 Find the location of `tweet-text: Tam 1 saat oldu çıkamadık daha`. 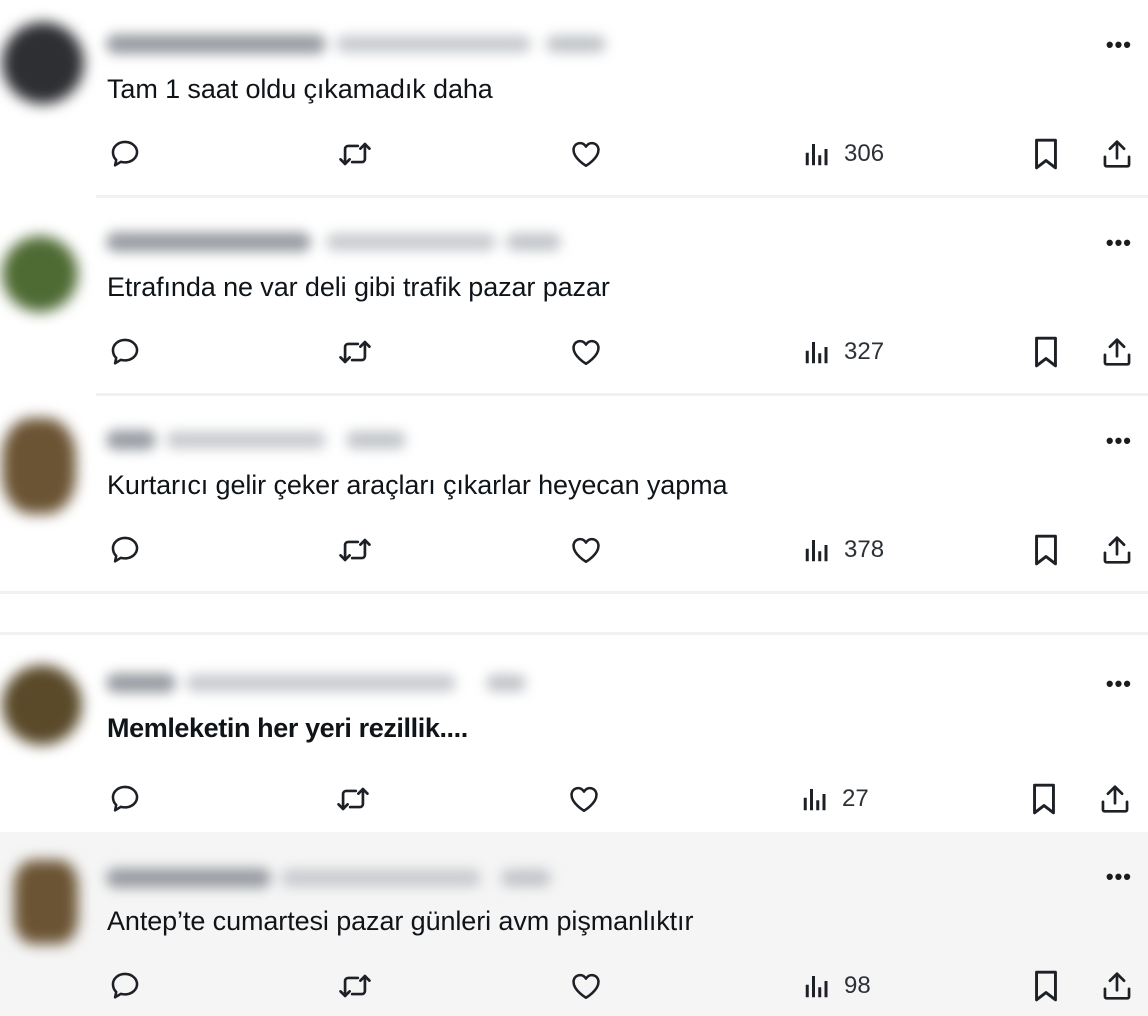

tweet-text: Tam 1 saat oldu çıkamadık daha is located at coordinates (300, 89).